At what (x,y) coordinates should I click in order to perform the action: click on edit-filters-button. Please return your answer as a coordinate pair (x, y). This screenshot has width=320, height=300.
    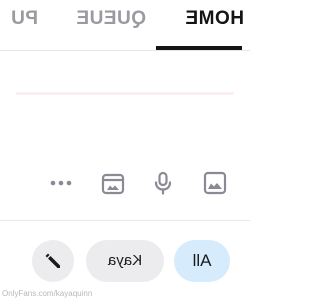
    Looking at the image, I should click on (53, 261).